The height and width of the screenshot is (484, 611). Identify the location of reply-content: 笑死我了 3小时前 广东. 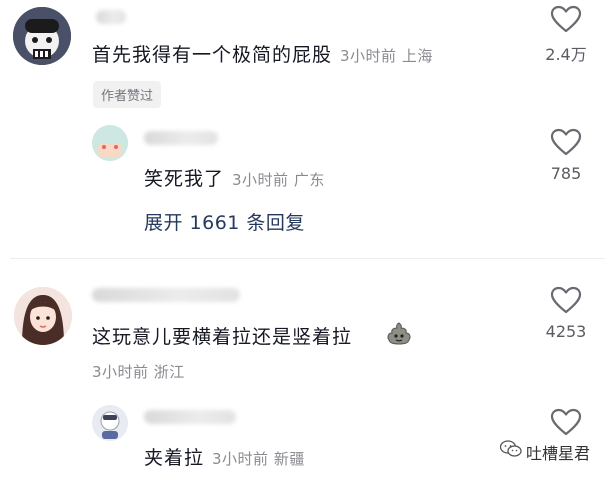
(234, 177).